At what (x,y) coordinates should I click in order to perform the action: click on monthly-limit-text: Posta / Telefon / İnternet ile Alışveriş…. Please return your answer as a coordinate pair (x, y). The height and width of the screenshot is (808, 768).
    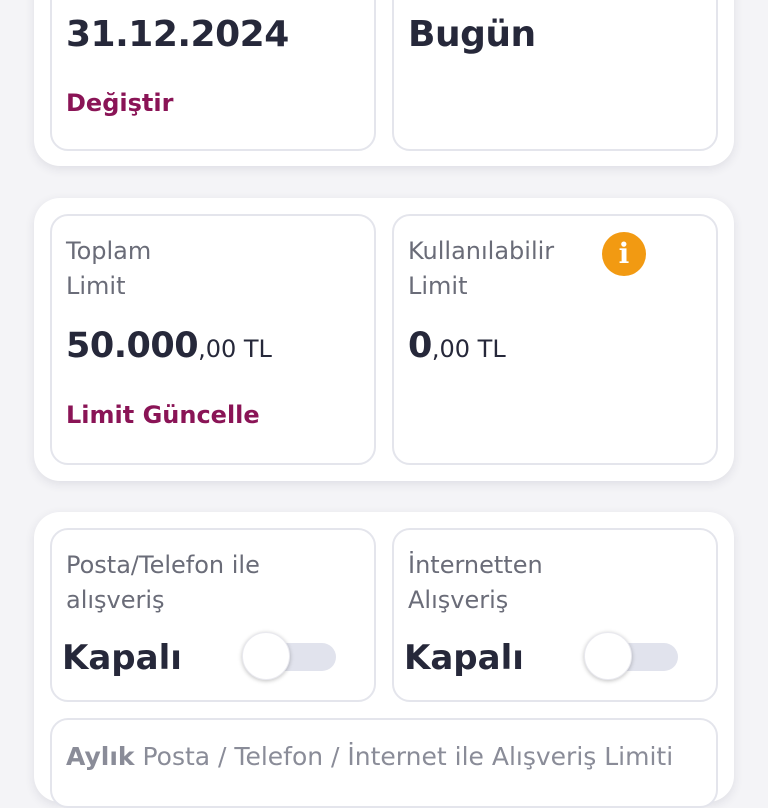
    Looking at the image, I should click on (404, 756).